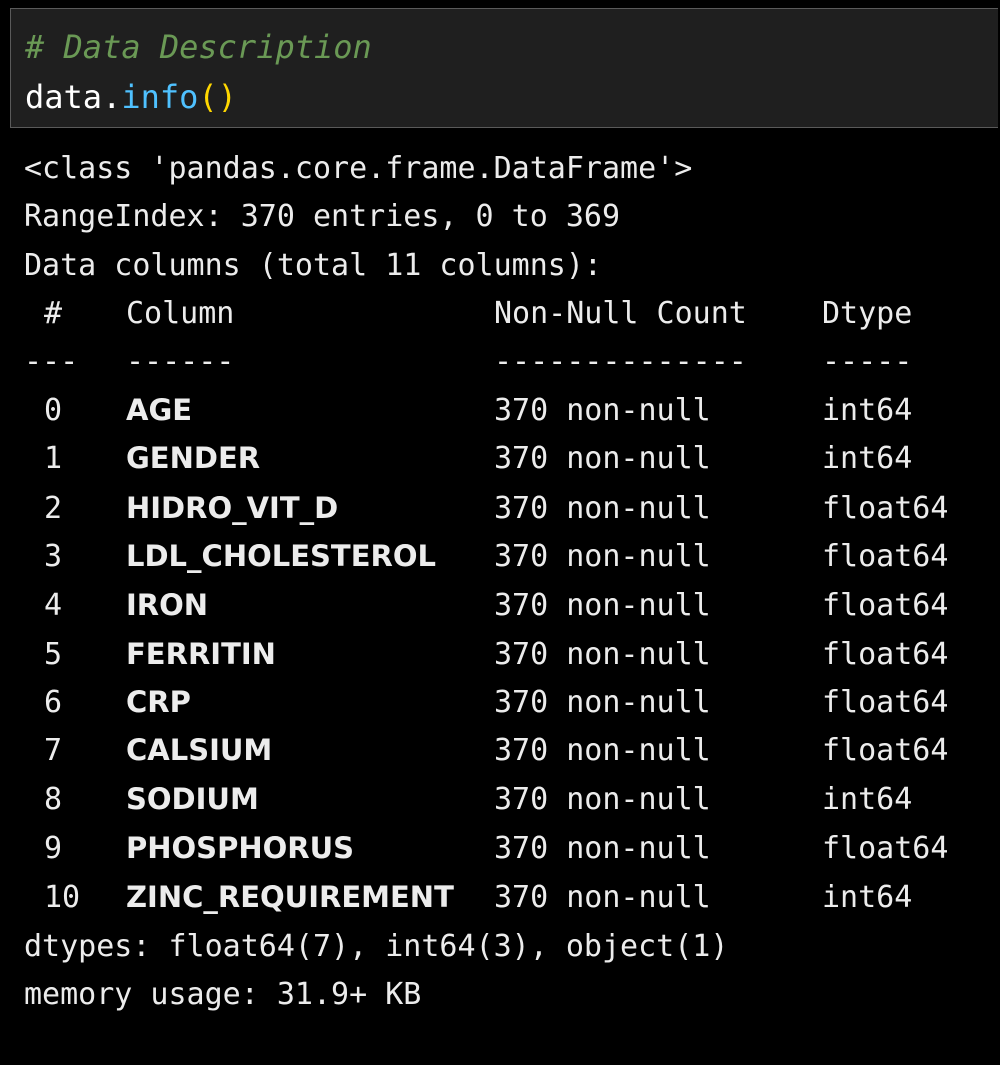 The width and height of the screenshot is (1000, 1065). I want to click on row-index: 2, so click(53, 508).